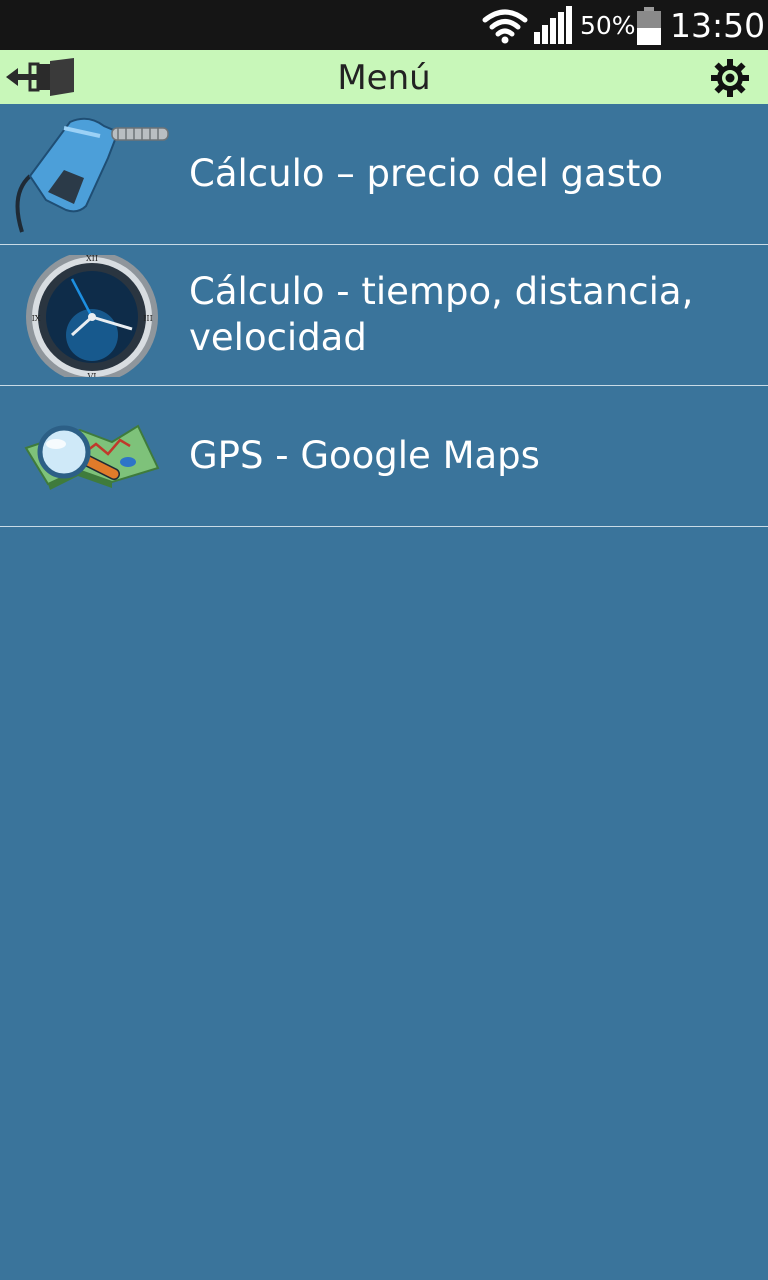 This screenshot has width=768, height=1280. I want to click on gear-icon, so click(730, 78).